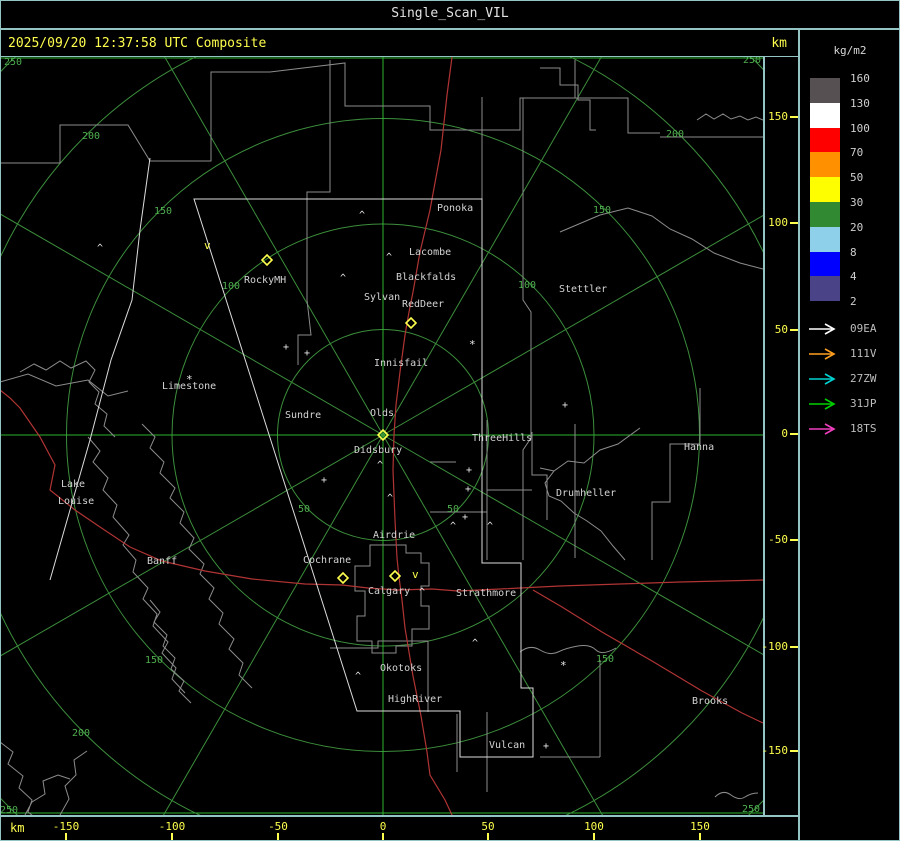 This screenshot has width=900, height=841. I want to click on radar-site-id-label: 31JP, so click(863, 403).